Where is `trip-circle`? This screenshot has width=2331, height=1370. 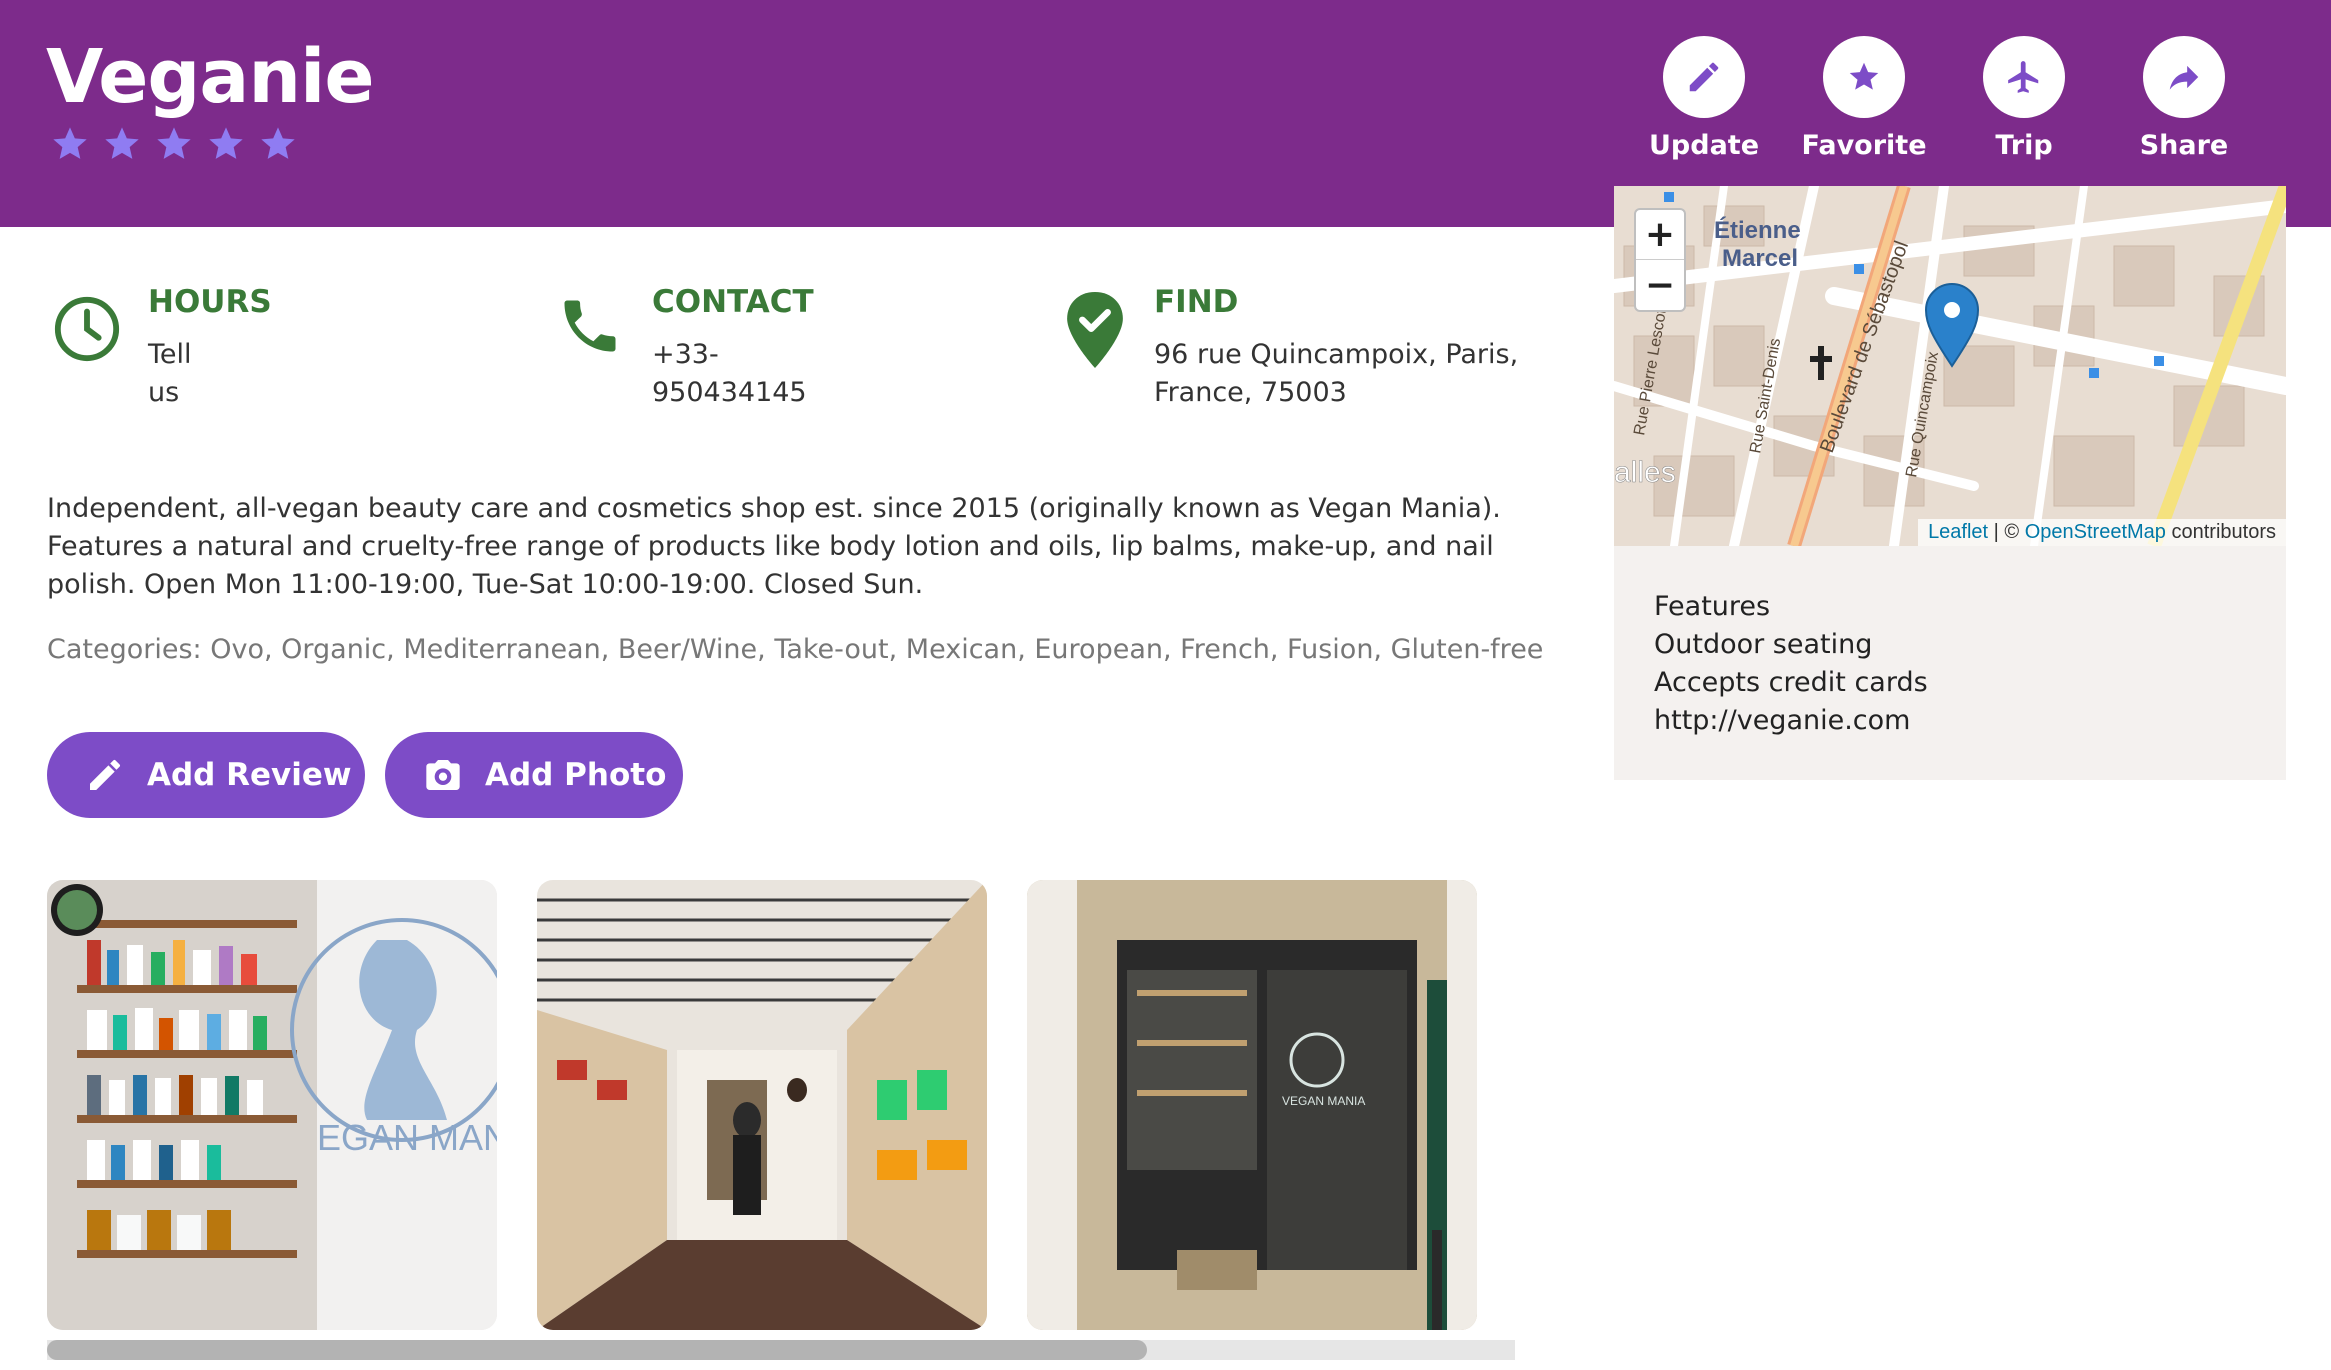 trip-circle is located at coordinates (2024, 77).